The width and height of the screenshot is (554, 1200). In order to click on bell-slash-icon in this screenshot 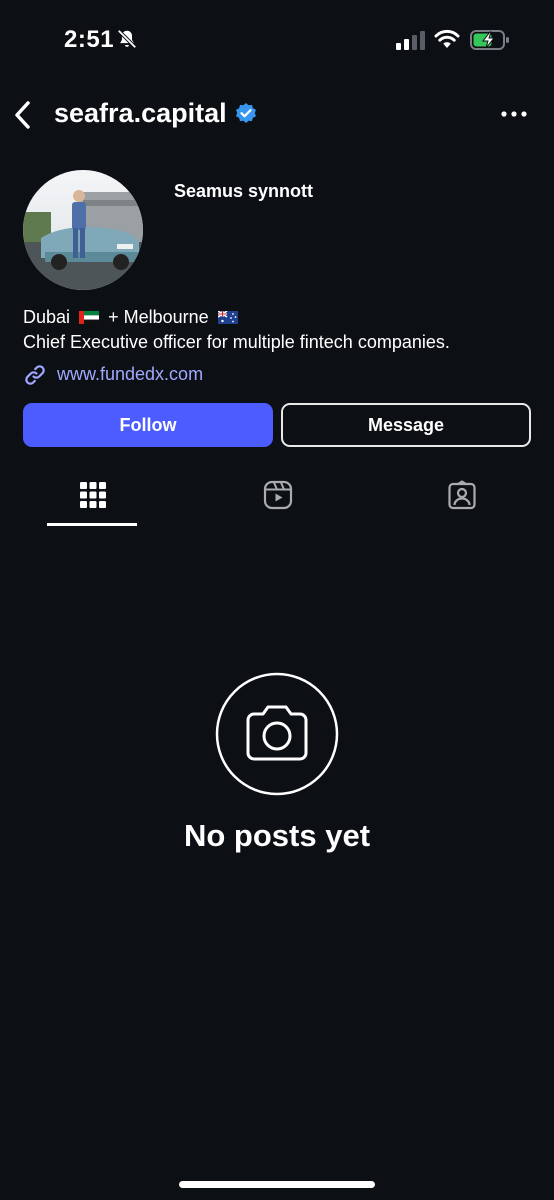, I will do `click(127, 39)`.